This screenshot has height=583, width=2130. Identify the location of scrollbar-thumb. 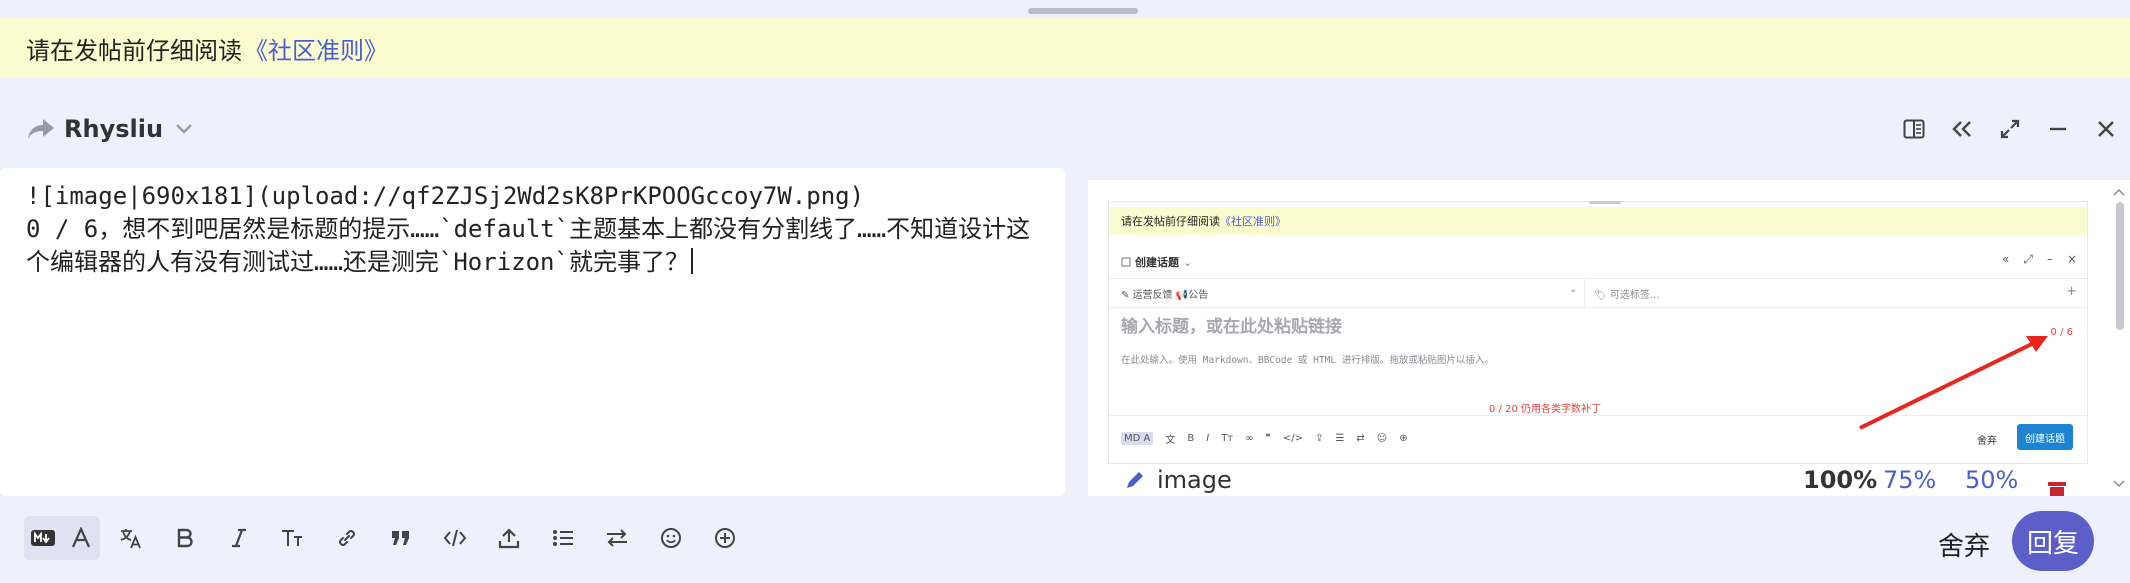
(2120, 266).